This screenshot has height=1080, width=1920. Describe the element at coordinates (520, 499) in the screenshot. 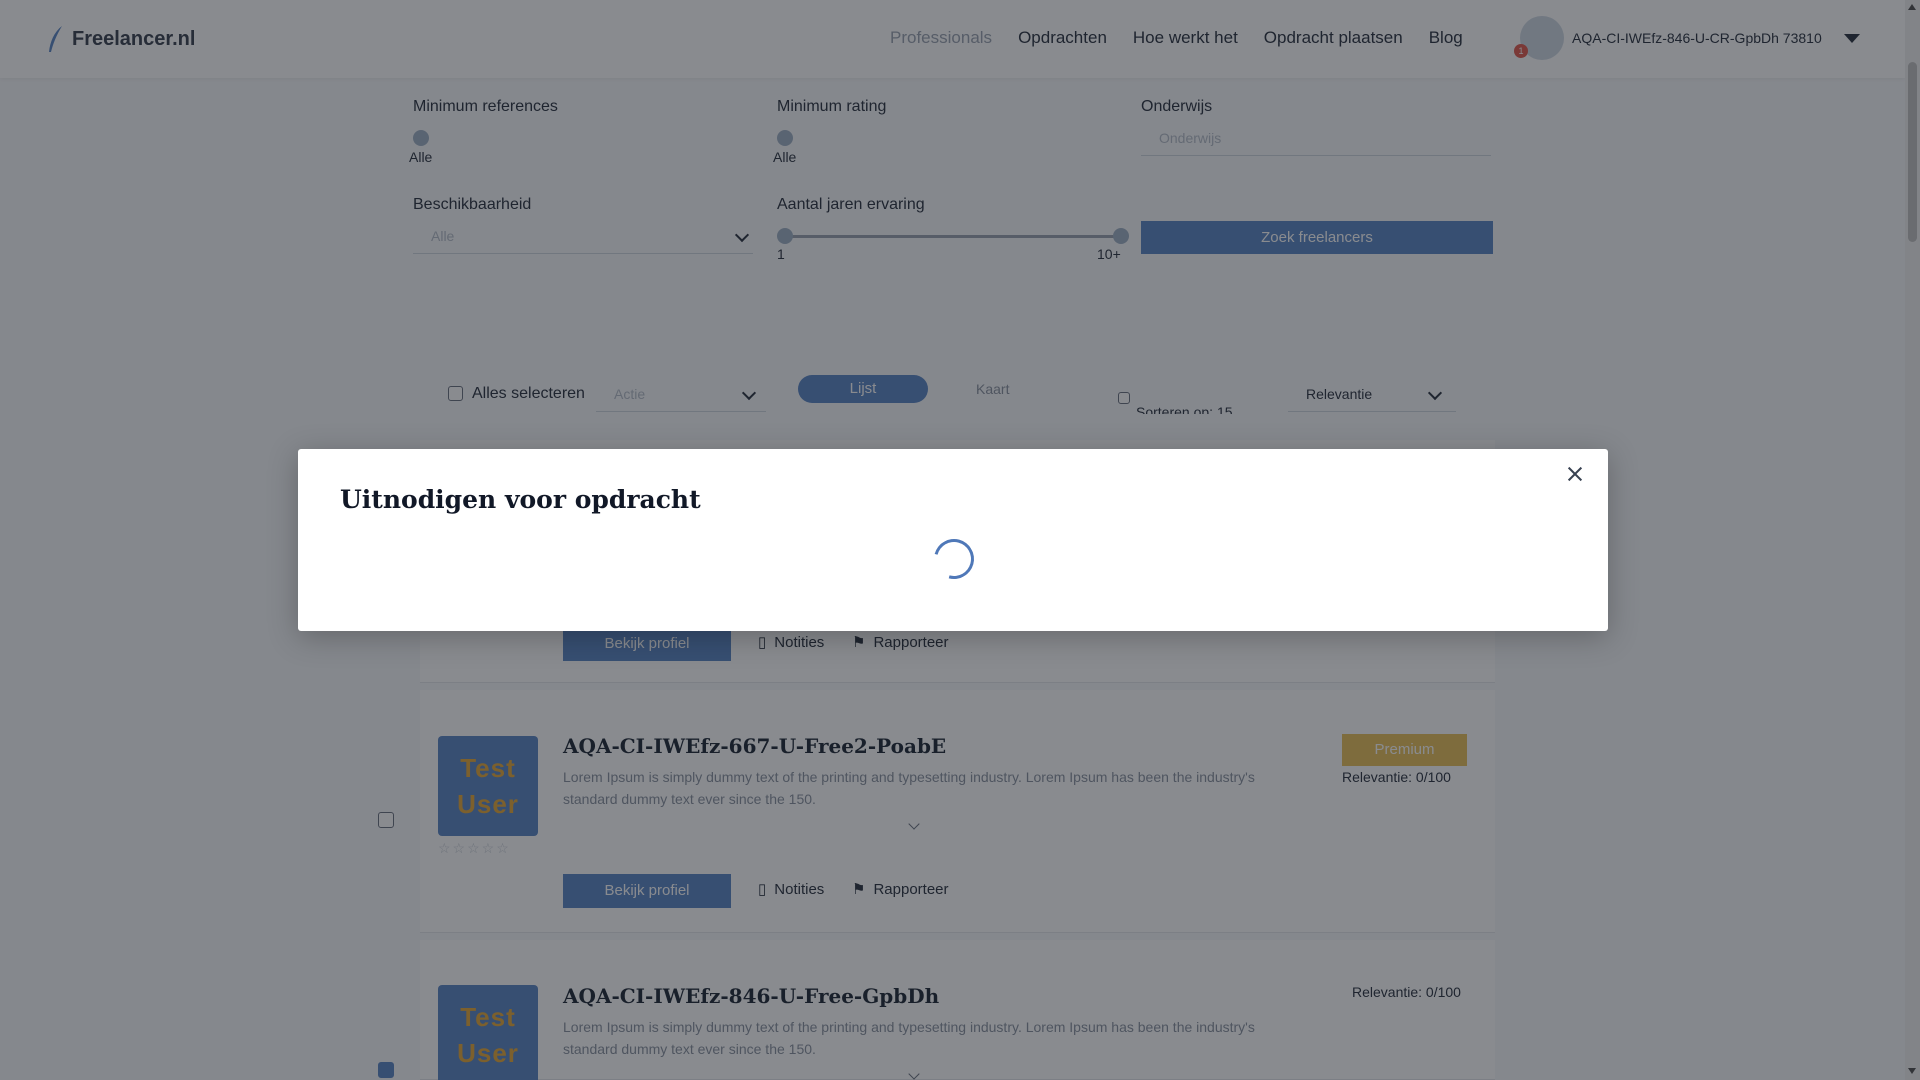

I see `modal-title: Uitnodigen voor opdracht` at that location.